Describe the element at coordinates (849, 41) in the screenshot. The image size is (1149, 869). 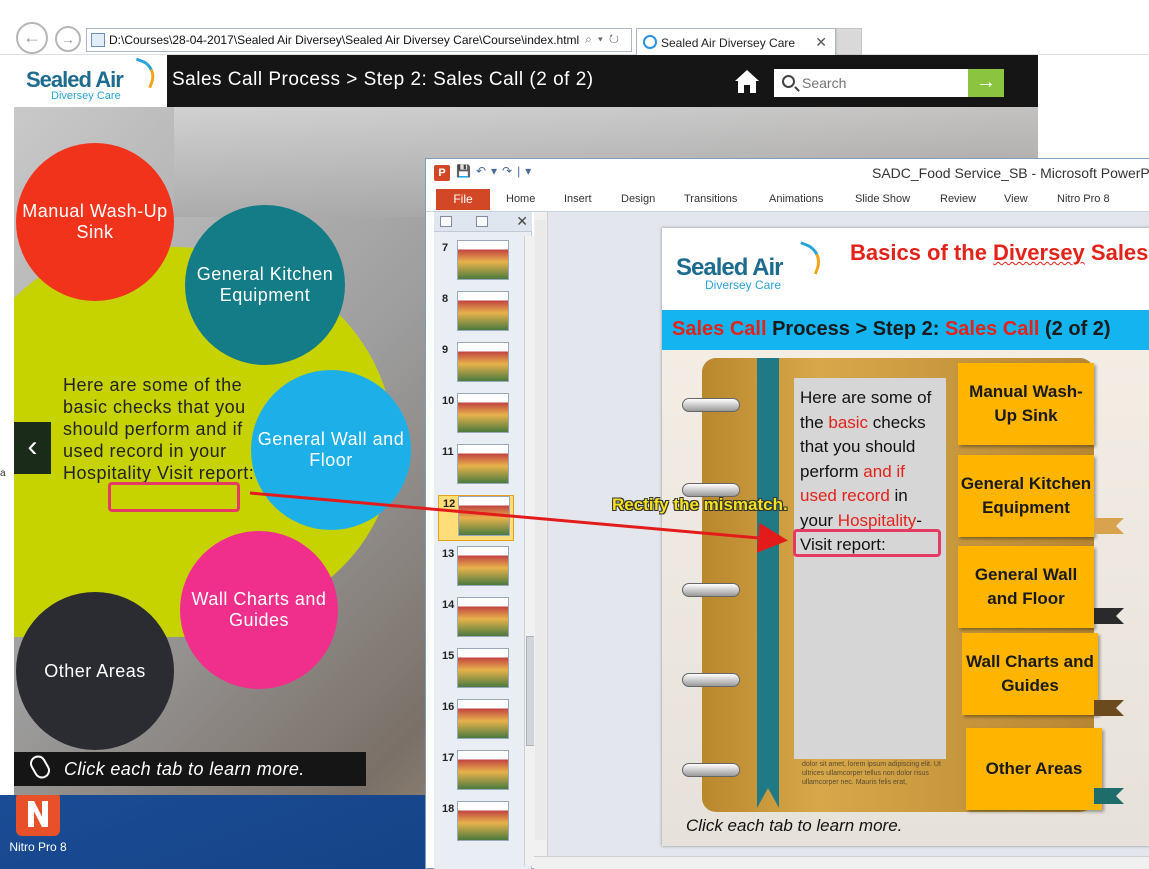
I see `new-tab-button` at that location.